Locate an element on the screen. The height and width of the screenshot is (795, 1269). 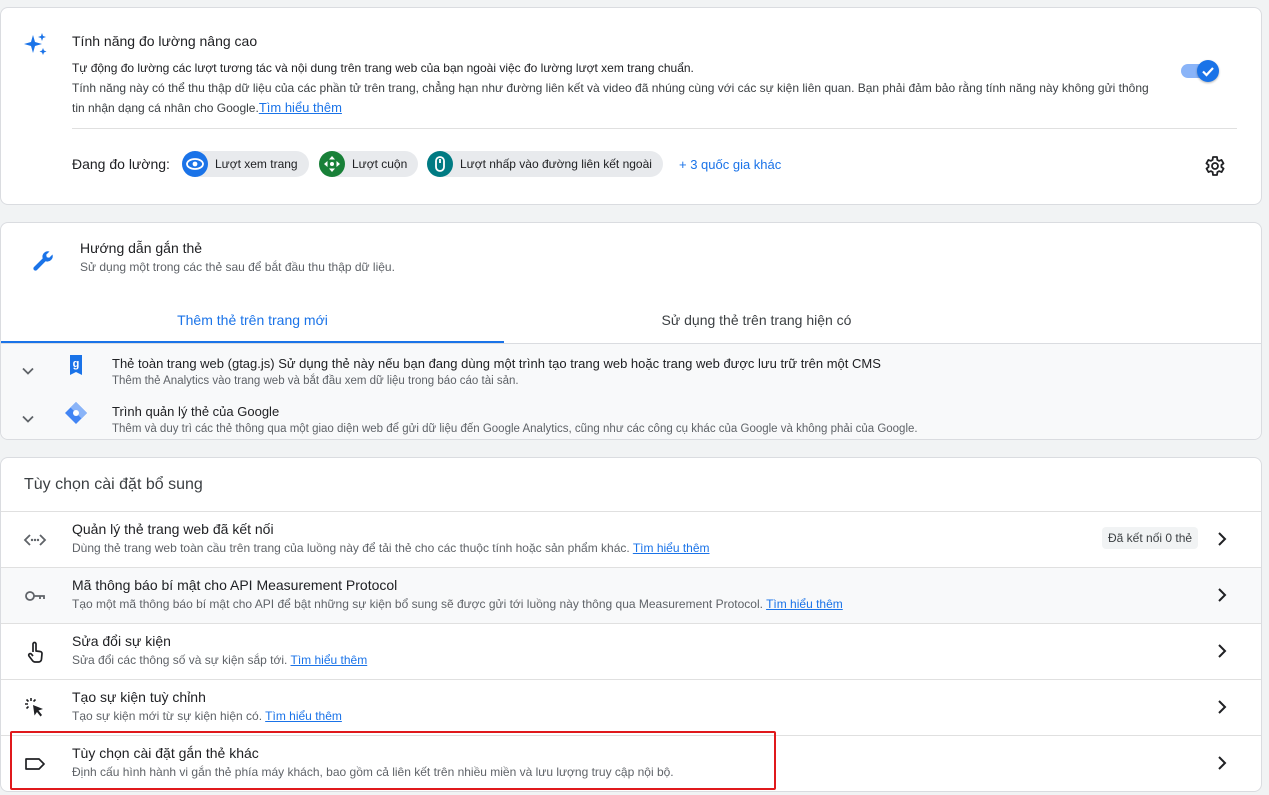
code-arrows-icon is located at coordinates (35, 540).